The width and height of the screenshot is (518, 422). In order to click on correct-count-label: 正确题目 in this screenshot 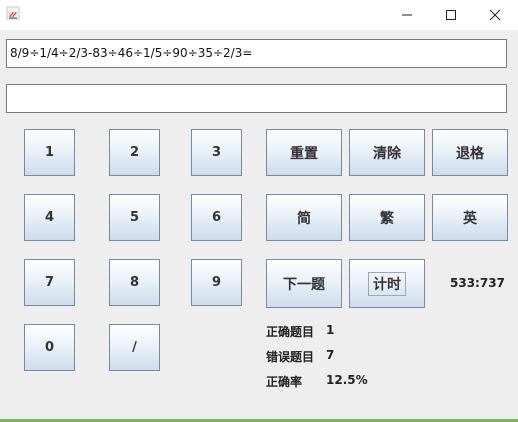, I will do `click(290, 332)`.